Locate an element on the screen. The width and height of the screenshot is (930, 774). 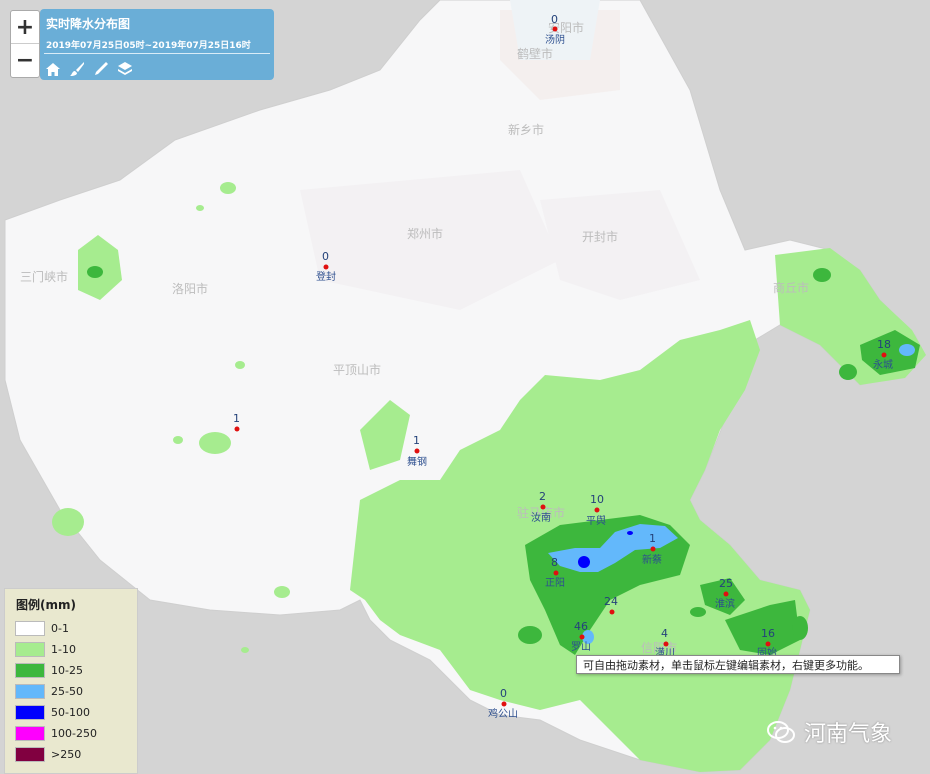
layers-icon is located at coordinates (125, 69).